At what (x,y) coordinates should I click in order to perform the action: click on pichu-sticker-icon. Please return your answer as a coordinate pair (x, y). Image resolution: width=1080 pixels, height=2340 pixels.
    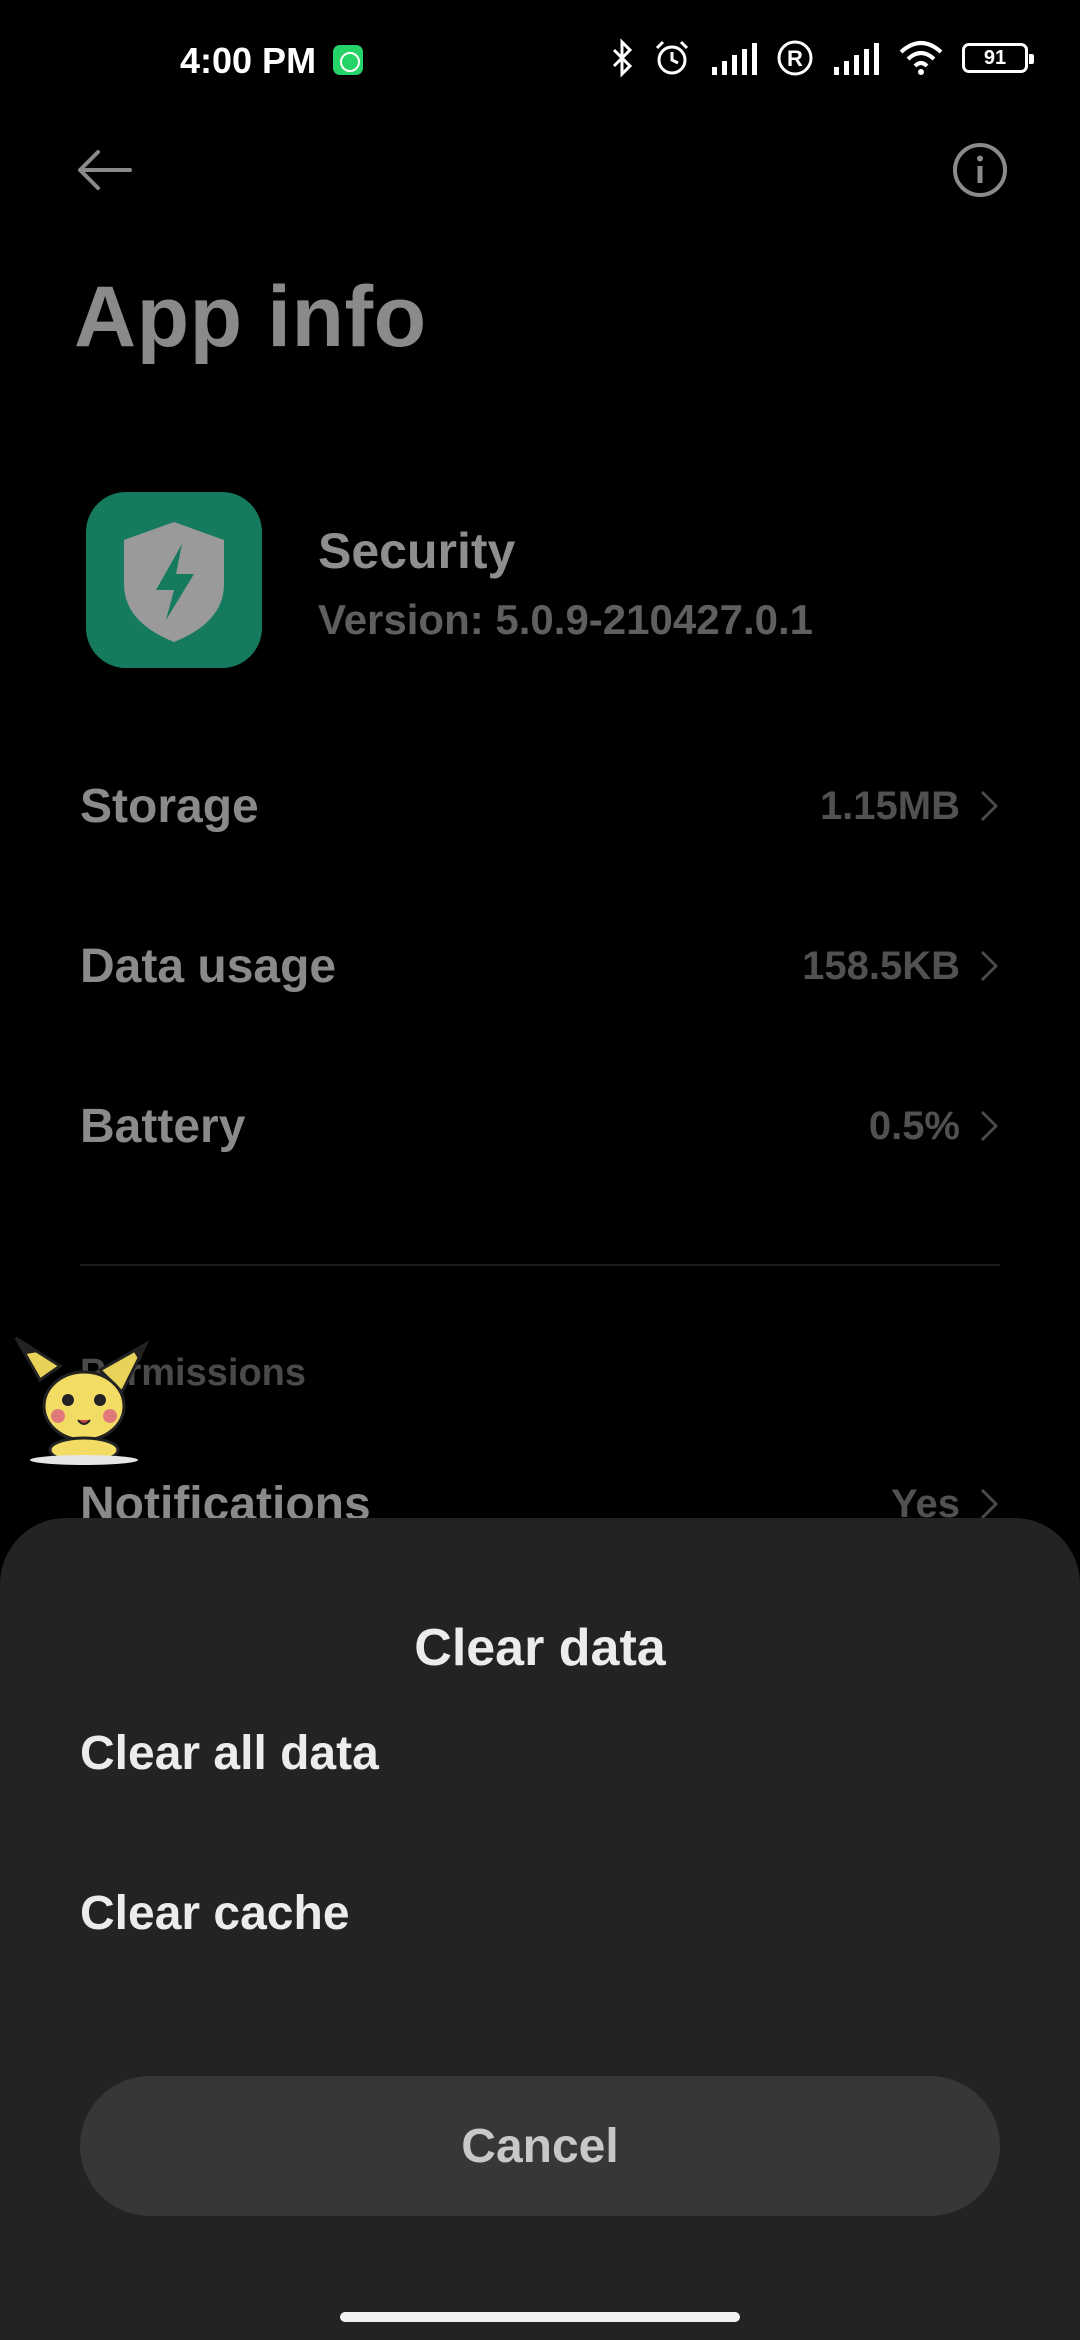
    Looking at the image, I should click on (80, 1401).